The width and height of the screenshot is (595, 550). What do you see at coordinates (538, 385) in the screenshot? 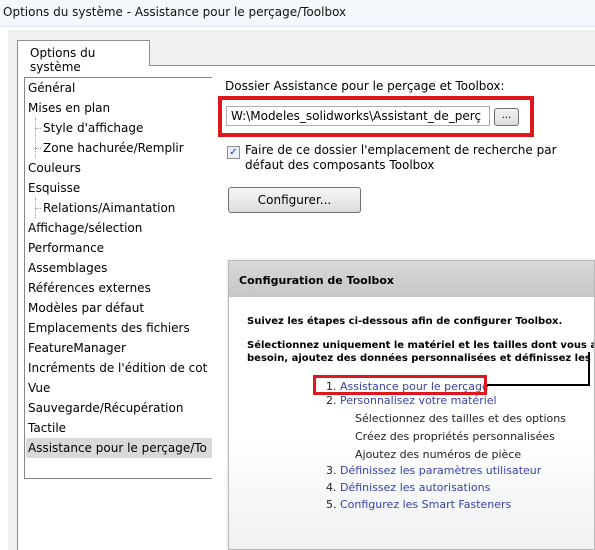
I see `connector-line` at bounding box center [538, 385].